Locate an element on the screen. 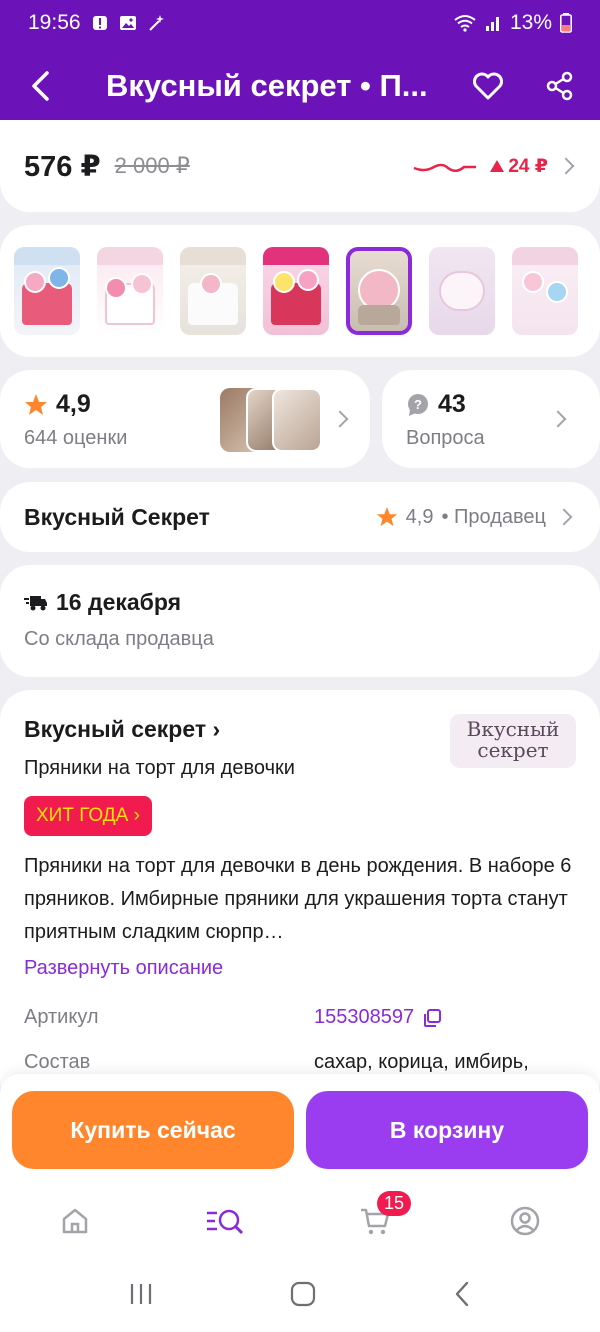 The width and height of the screenshot is (600, 1332). system-nav-bar is located at coordinates (300, 1294).